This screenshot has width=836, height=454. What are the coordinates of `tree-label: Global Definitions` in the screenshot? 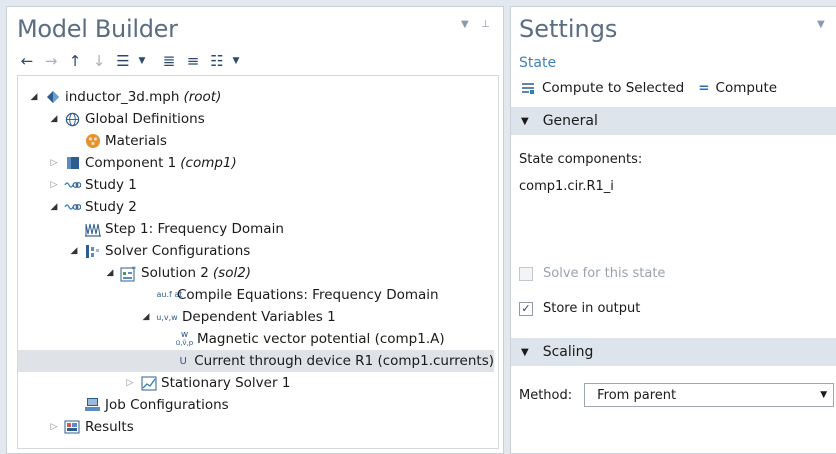 It's located at (145, 119).